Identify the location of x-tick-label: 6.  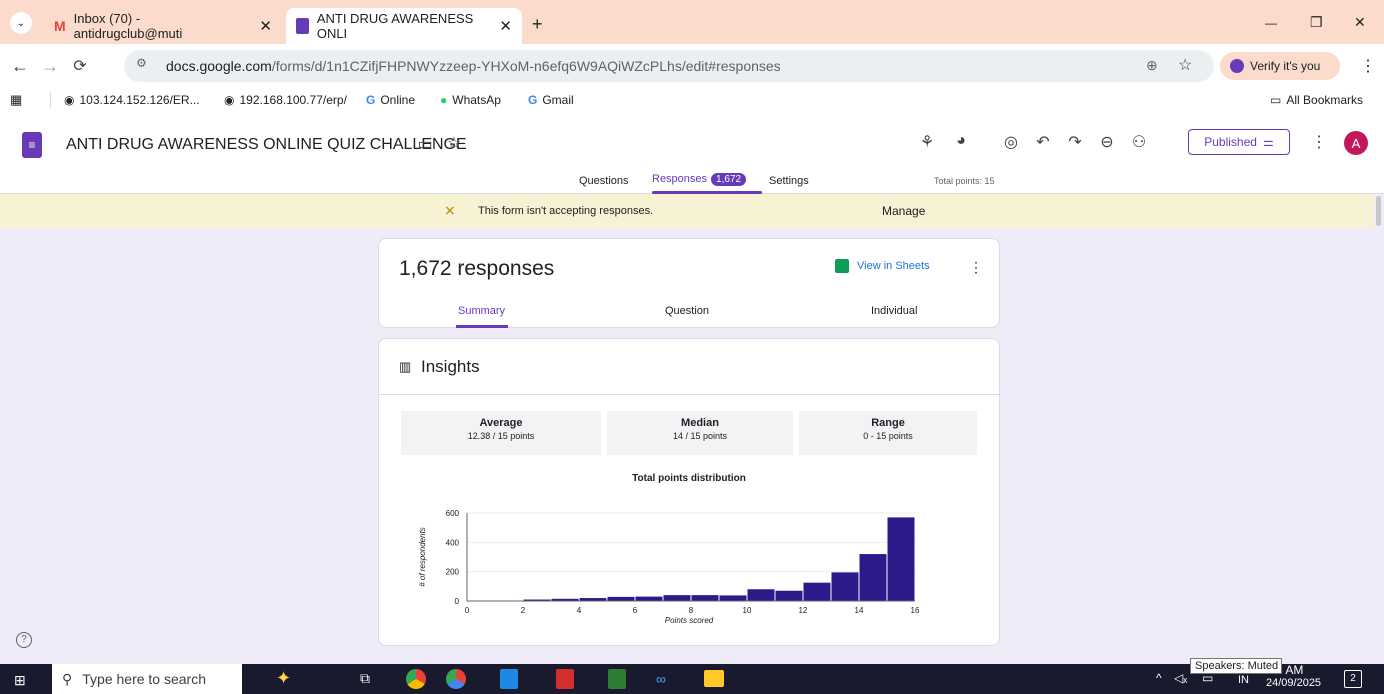
(635, 610).